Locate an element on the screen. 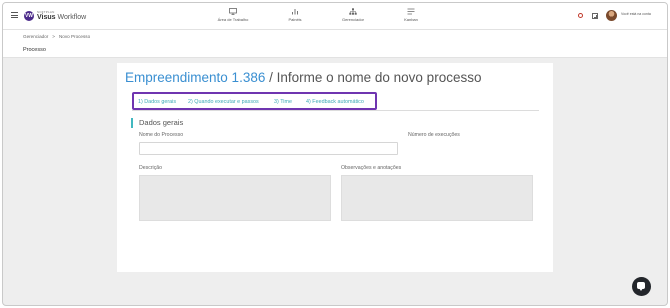 This screenshot has width=670, height=308. breadcrumb-item-novo-processo: Novo Processo is located at coordinates (74, 36).